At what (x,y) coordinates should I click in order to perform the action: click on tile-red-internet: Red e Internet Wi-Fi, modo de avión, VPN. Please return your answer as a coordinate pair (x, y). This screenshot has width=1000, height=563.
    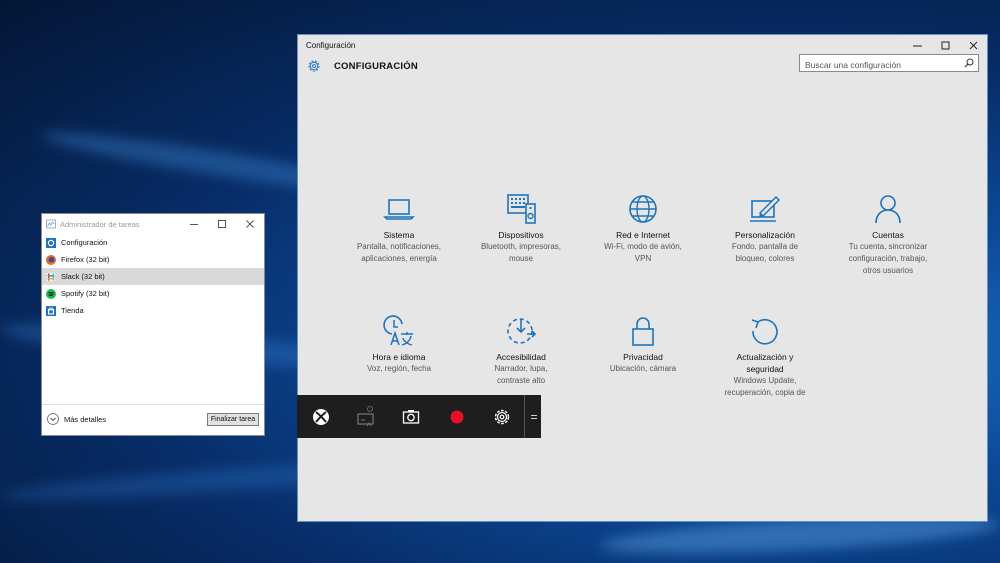
    Looking at the image, I should click on (643, 228).